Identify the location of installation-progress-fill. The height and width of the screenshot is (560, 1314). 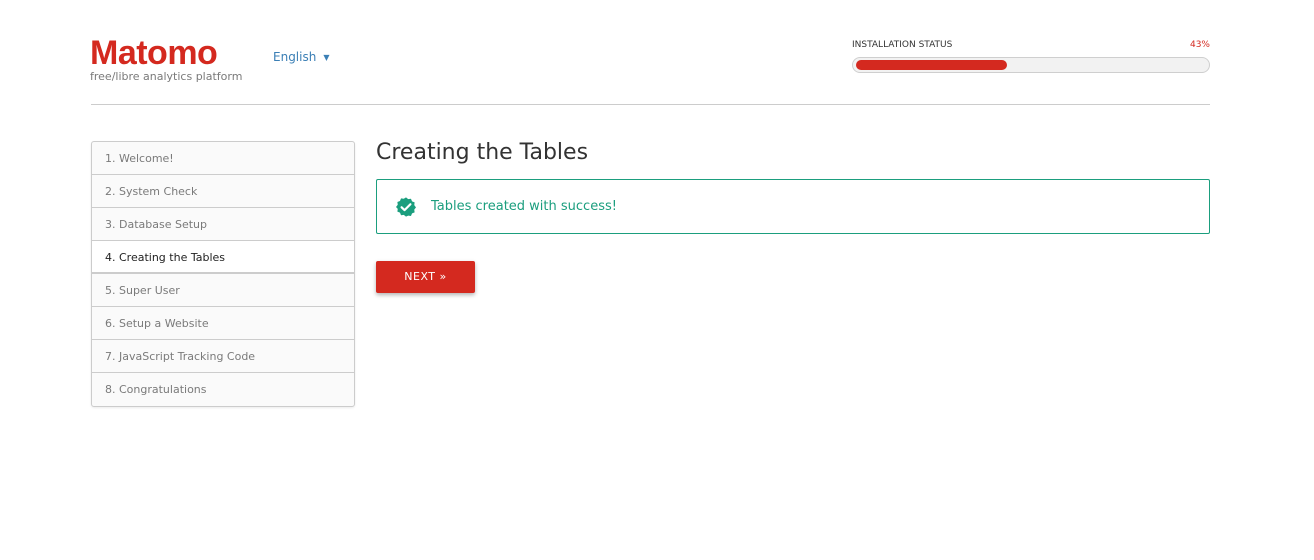
(931, 65).